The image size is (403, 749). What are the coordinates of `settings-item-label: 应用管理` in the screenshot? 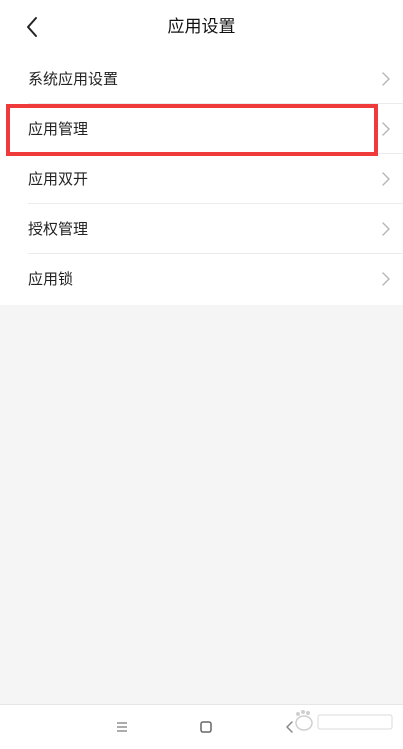 It's located at (58, 129).